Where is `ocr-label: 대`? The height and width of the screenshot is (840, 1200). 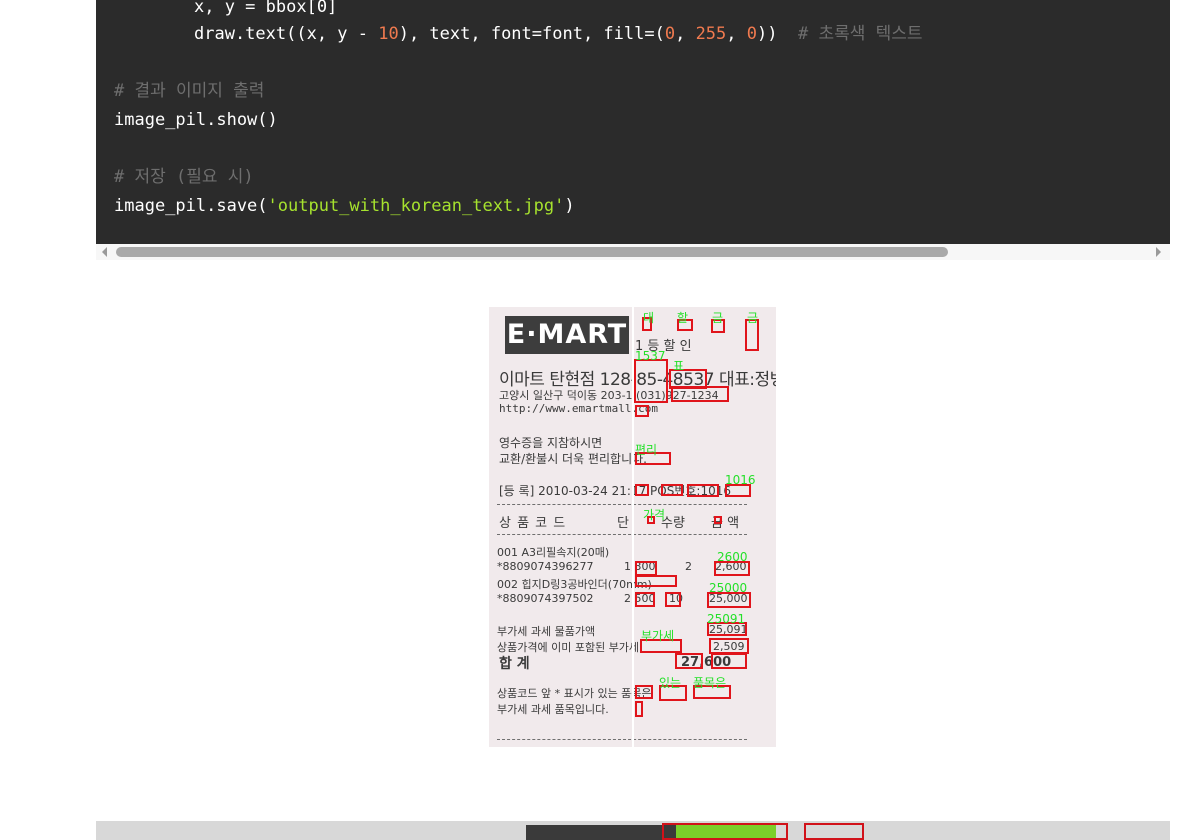
ocr-label: 대 is located at coordinates (649, 318).